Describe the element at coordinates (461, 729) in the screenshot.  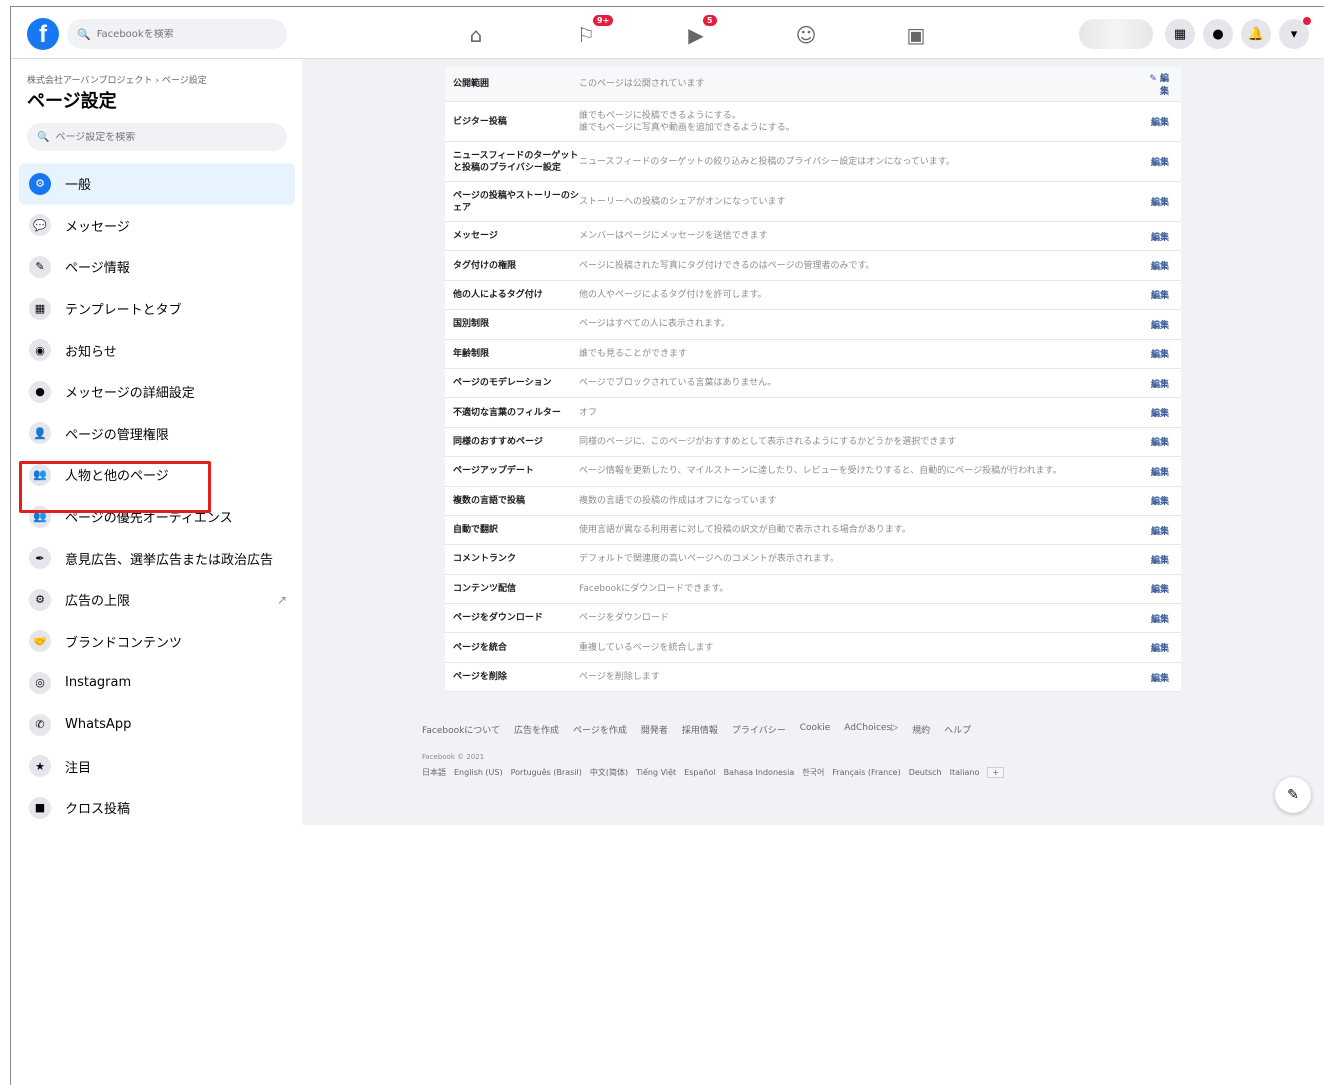
I see `footer-link: Facebookについて` at that location.